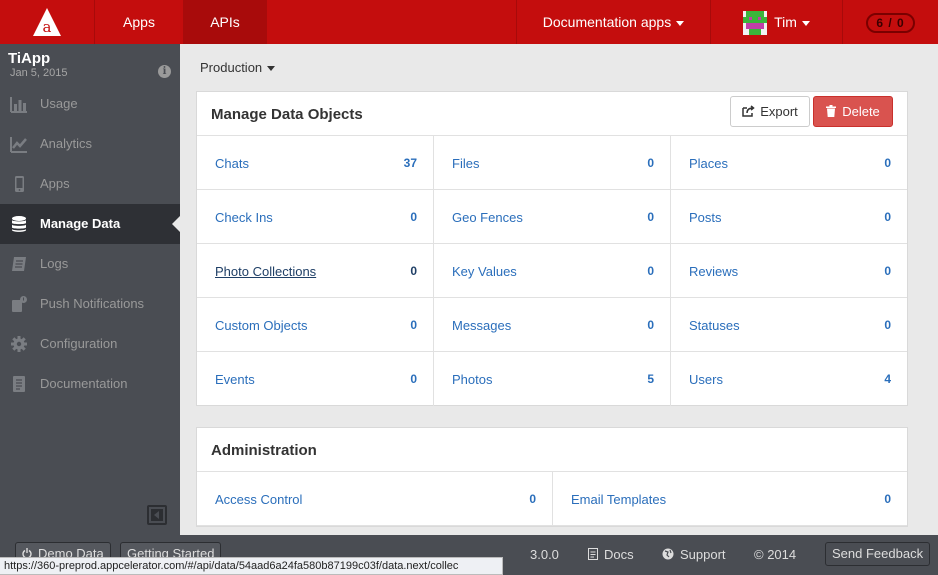 Image resolution: width=938 pixels, height=575 pixels. I want to click on data-object-label: Statuses, so click(714, 325).